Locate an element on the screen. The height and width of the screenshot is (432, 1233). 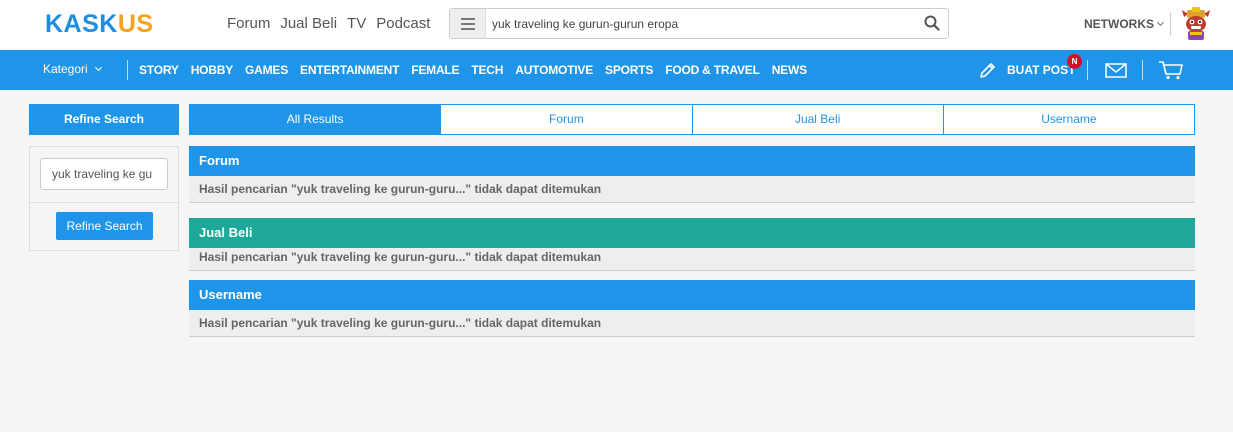
category-female: FEMALE is located at coordinates (435, 70).